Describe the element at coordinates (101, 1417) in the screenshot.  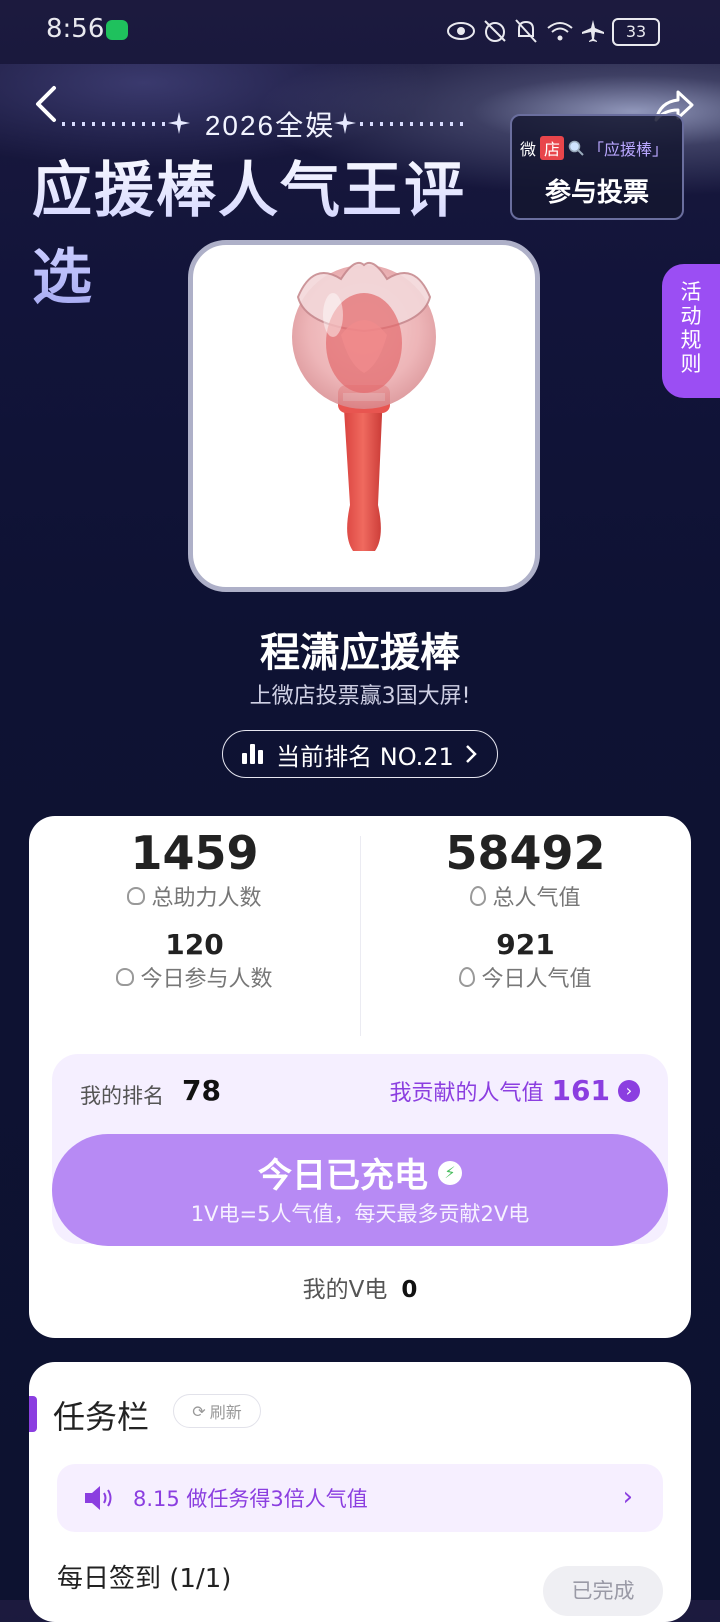
I see `task-title: 任务栏` at that location.